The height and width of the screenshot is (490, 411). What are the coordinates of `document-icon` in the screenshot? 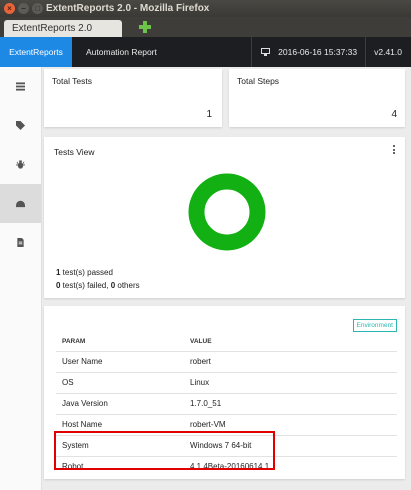 It's located at (20, 242).